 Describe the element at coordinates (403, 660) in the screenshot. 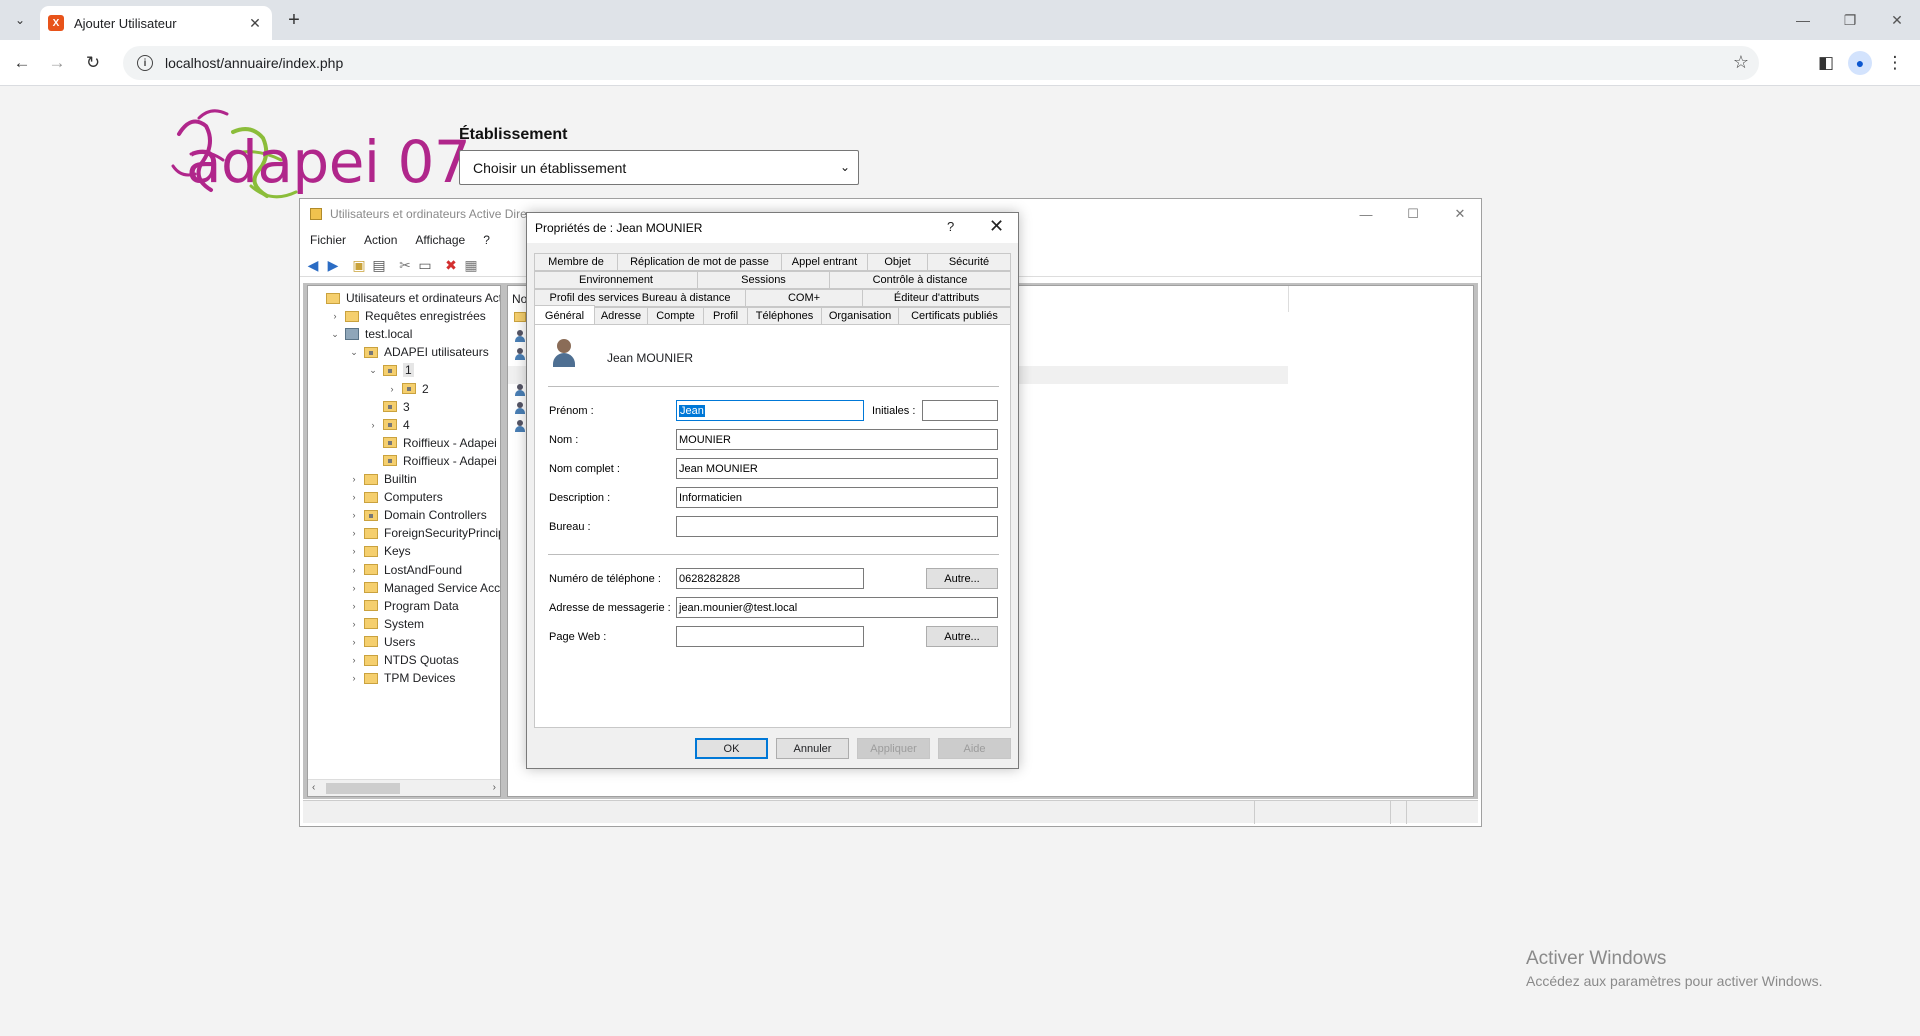

I see `tree-item: › NTDS Quotas` at that location.